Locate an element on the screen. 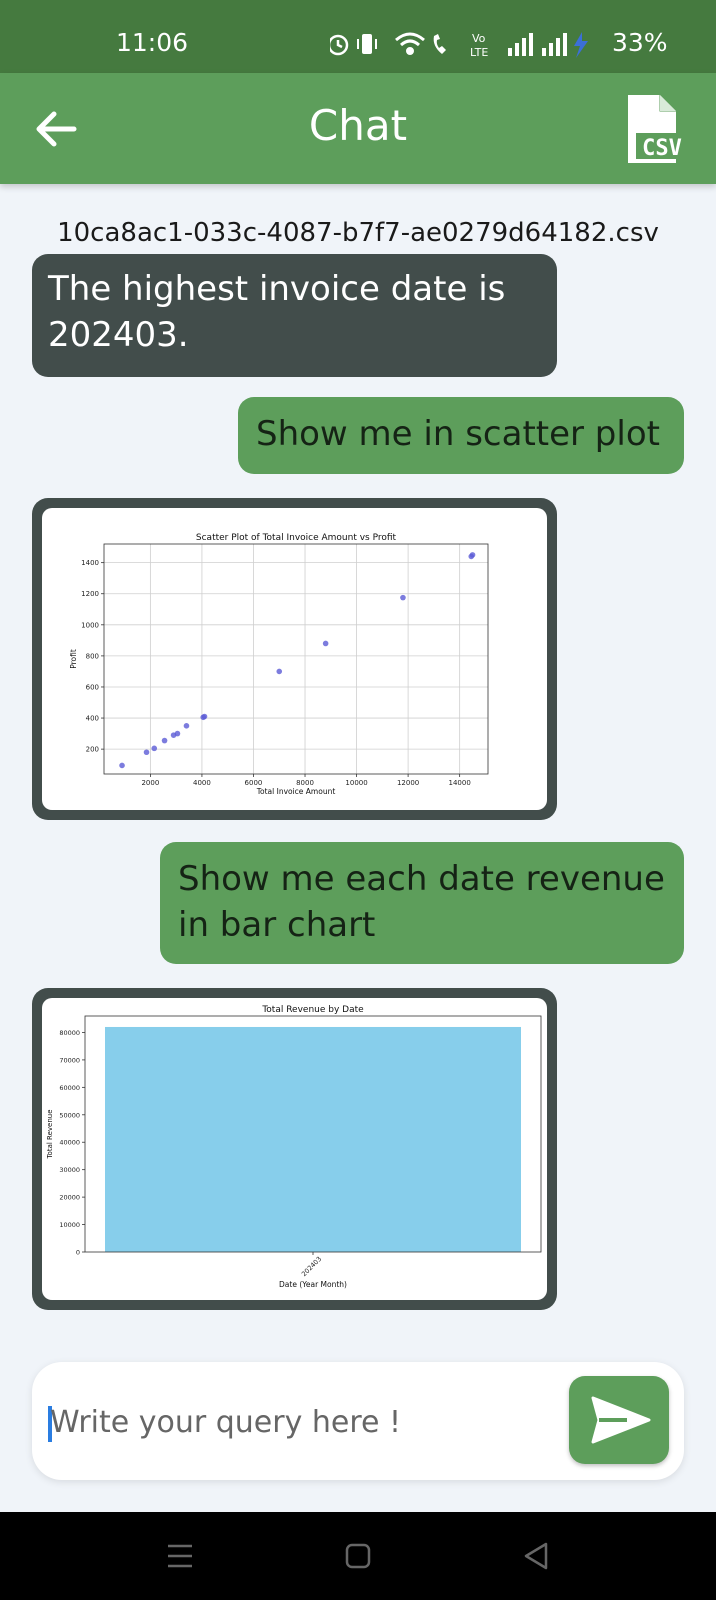 The width and height of the screenshot is (716, 1600). query-input is located at coordinates (290, 1422).